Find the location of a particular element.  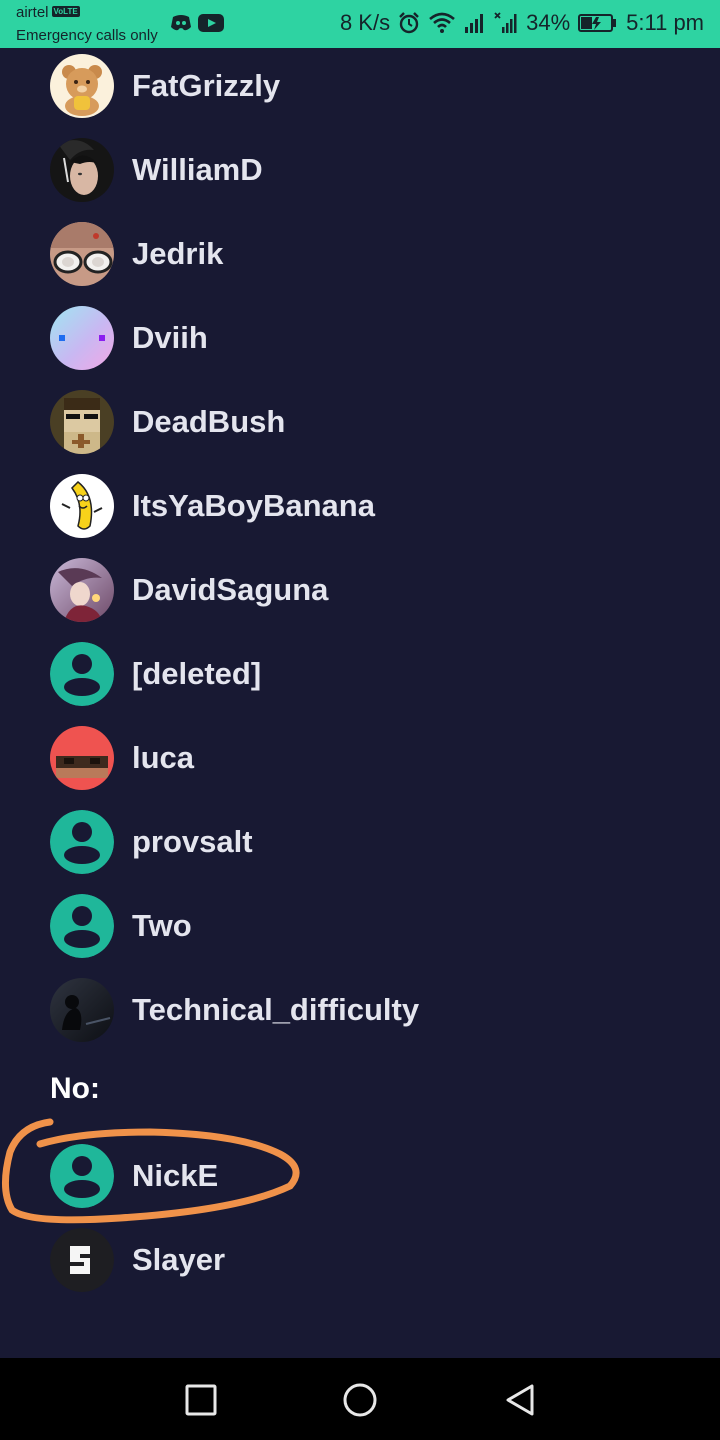

discord-icon is located at coordinates (181, 25).